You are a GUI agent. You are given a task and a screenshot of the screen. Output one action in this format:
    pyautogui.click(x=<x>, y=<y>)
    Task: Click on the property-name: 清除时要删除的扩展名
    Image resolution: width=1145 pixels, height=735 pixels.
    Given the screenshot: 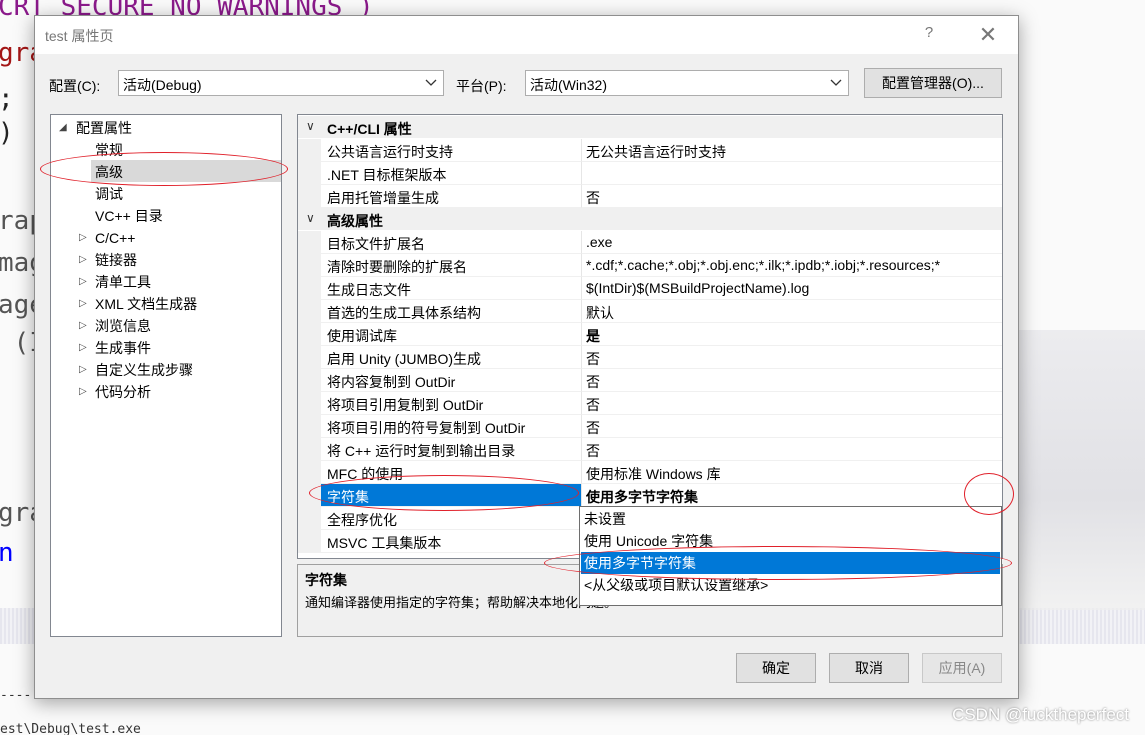 What is the action you would take?
    pyautogui.click(x=397, y=267)
    